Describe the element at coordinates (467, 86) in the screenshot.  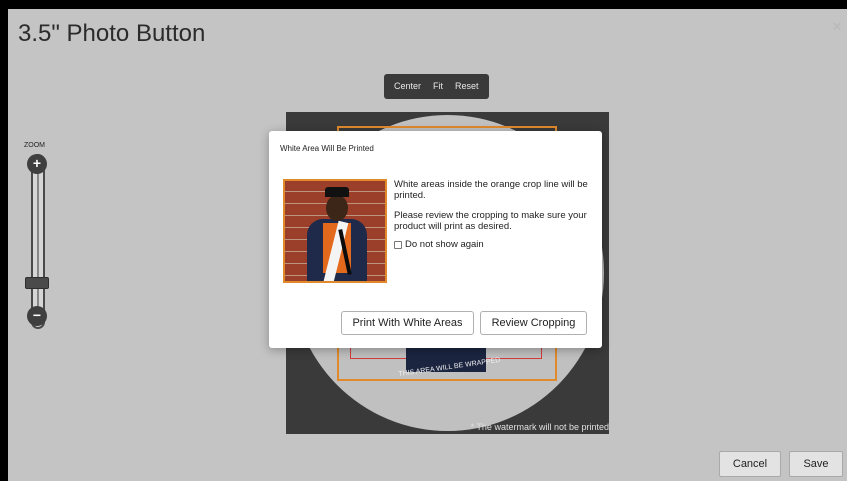
I see `reset-button: Reset` at that location.